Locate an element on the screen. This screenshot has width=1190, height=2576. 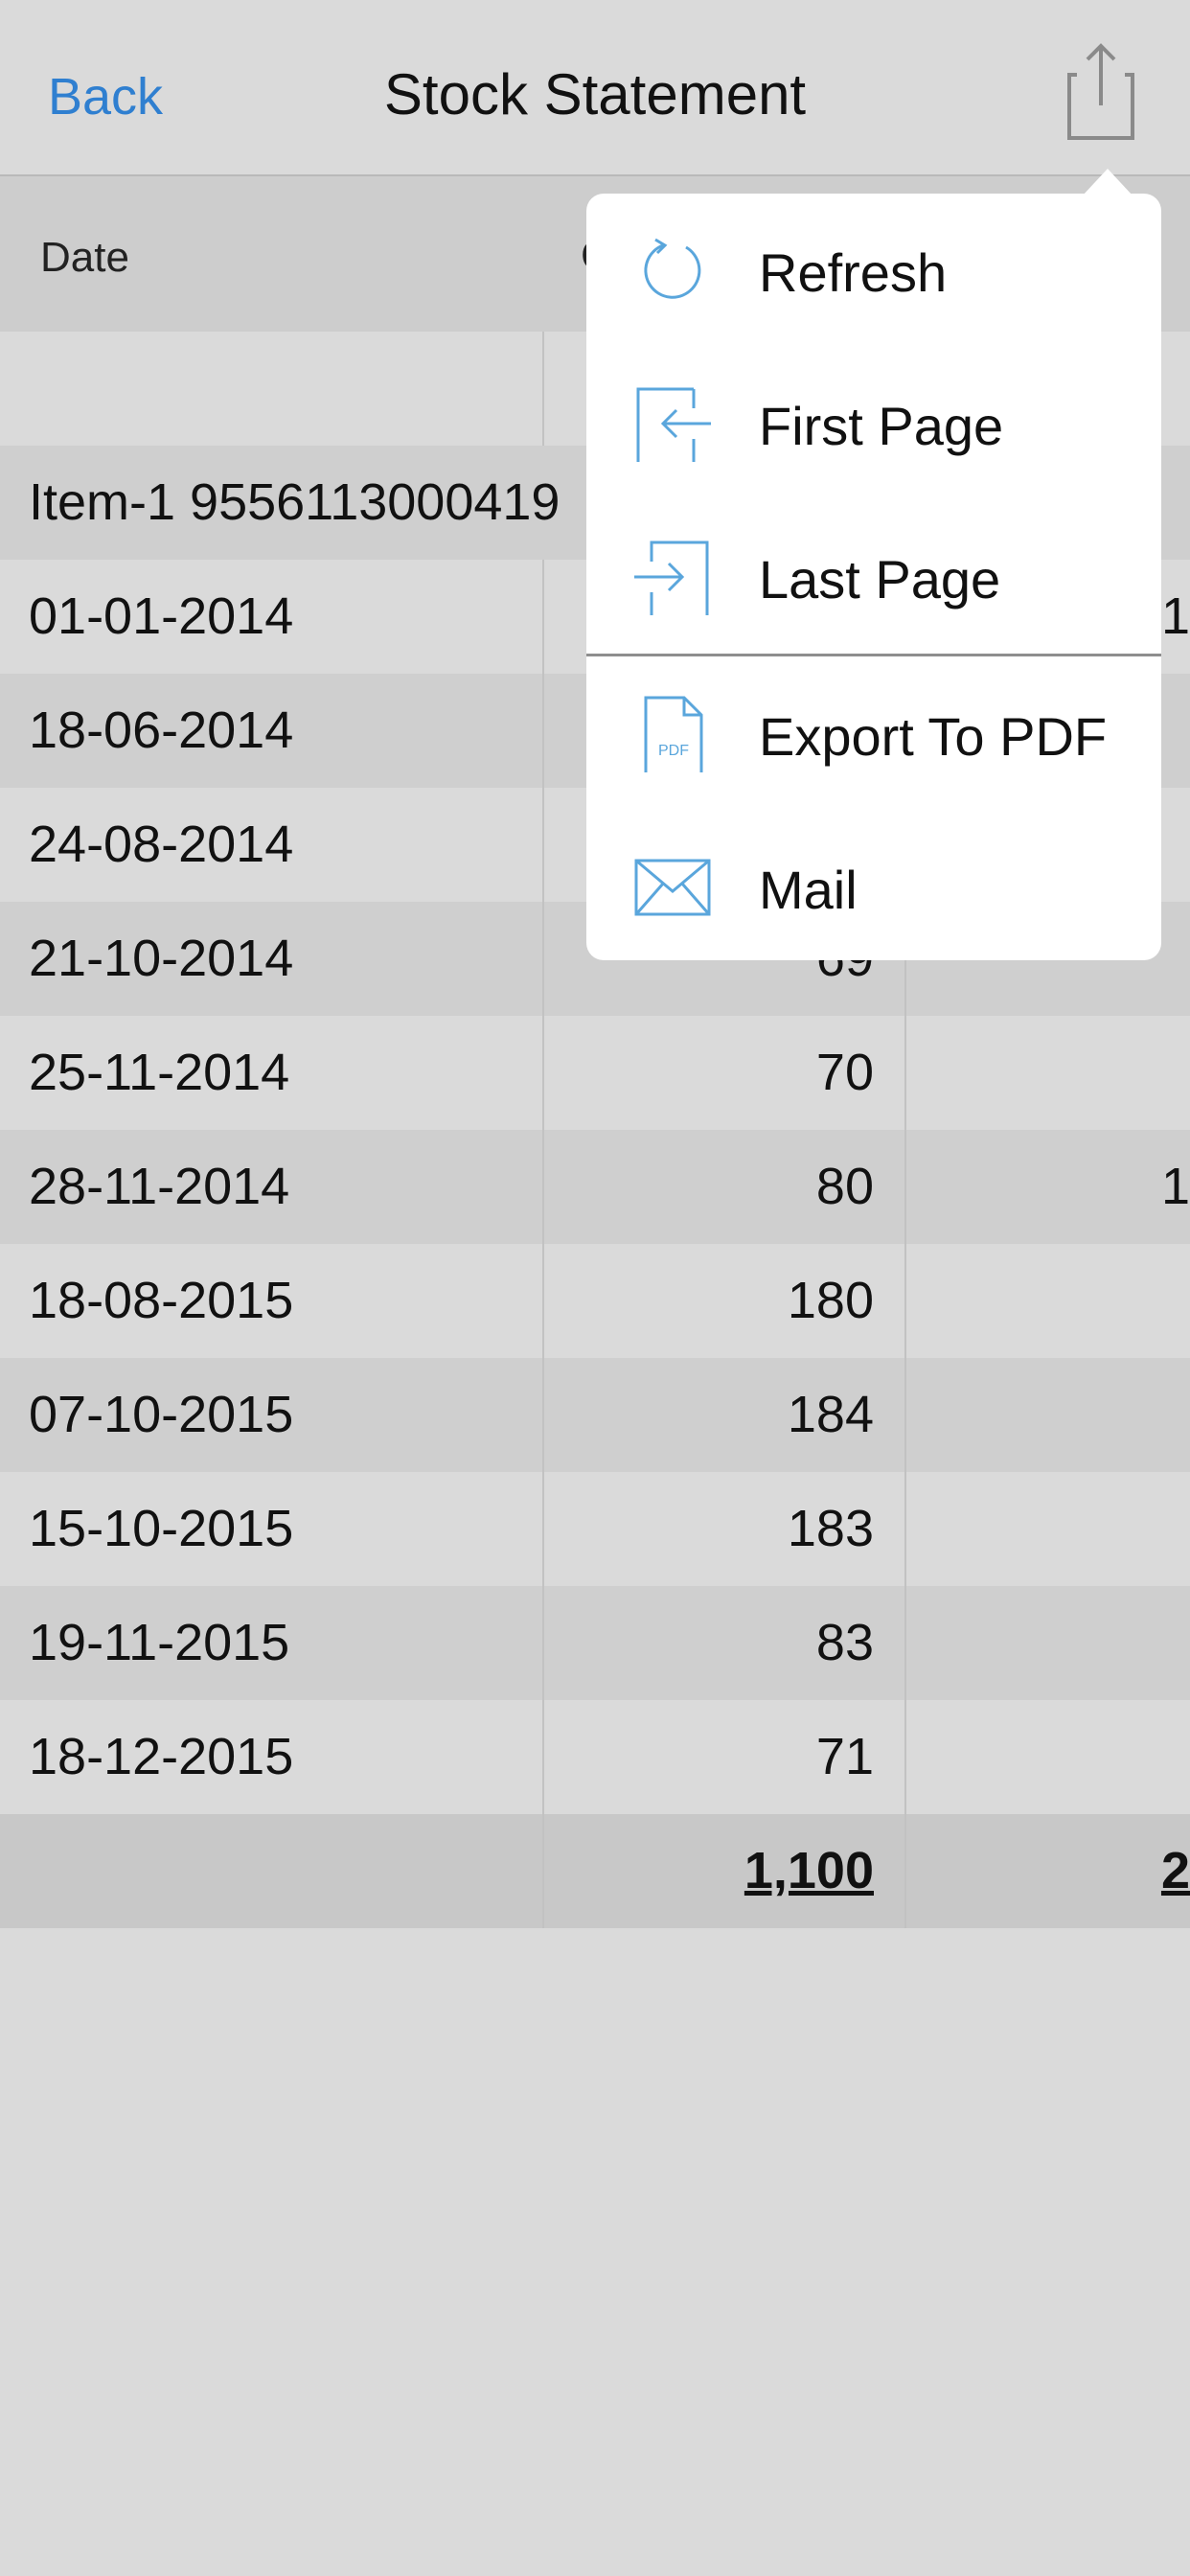
row-col3: 1 is located at coordinates (1175, 1186).